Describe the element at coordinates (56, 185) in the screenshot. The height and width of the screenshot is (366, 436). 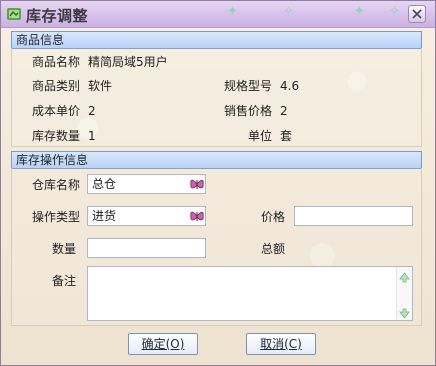
I see `warehouse-label: 仓库名称` at that location.